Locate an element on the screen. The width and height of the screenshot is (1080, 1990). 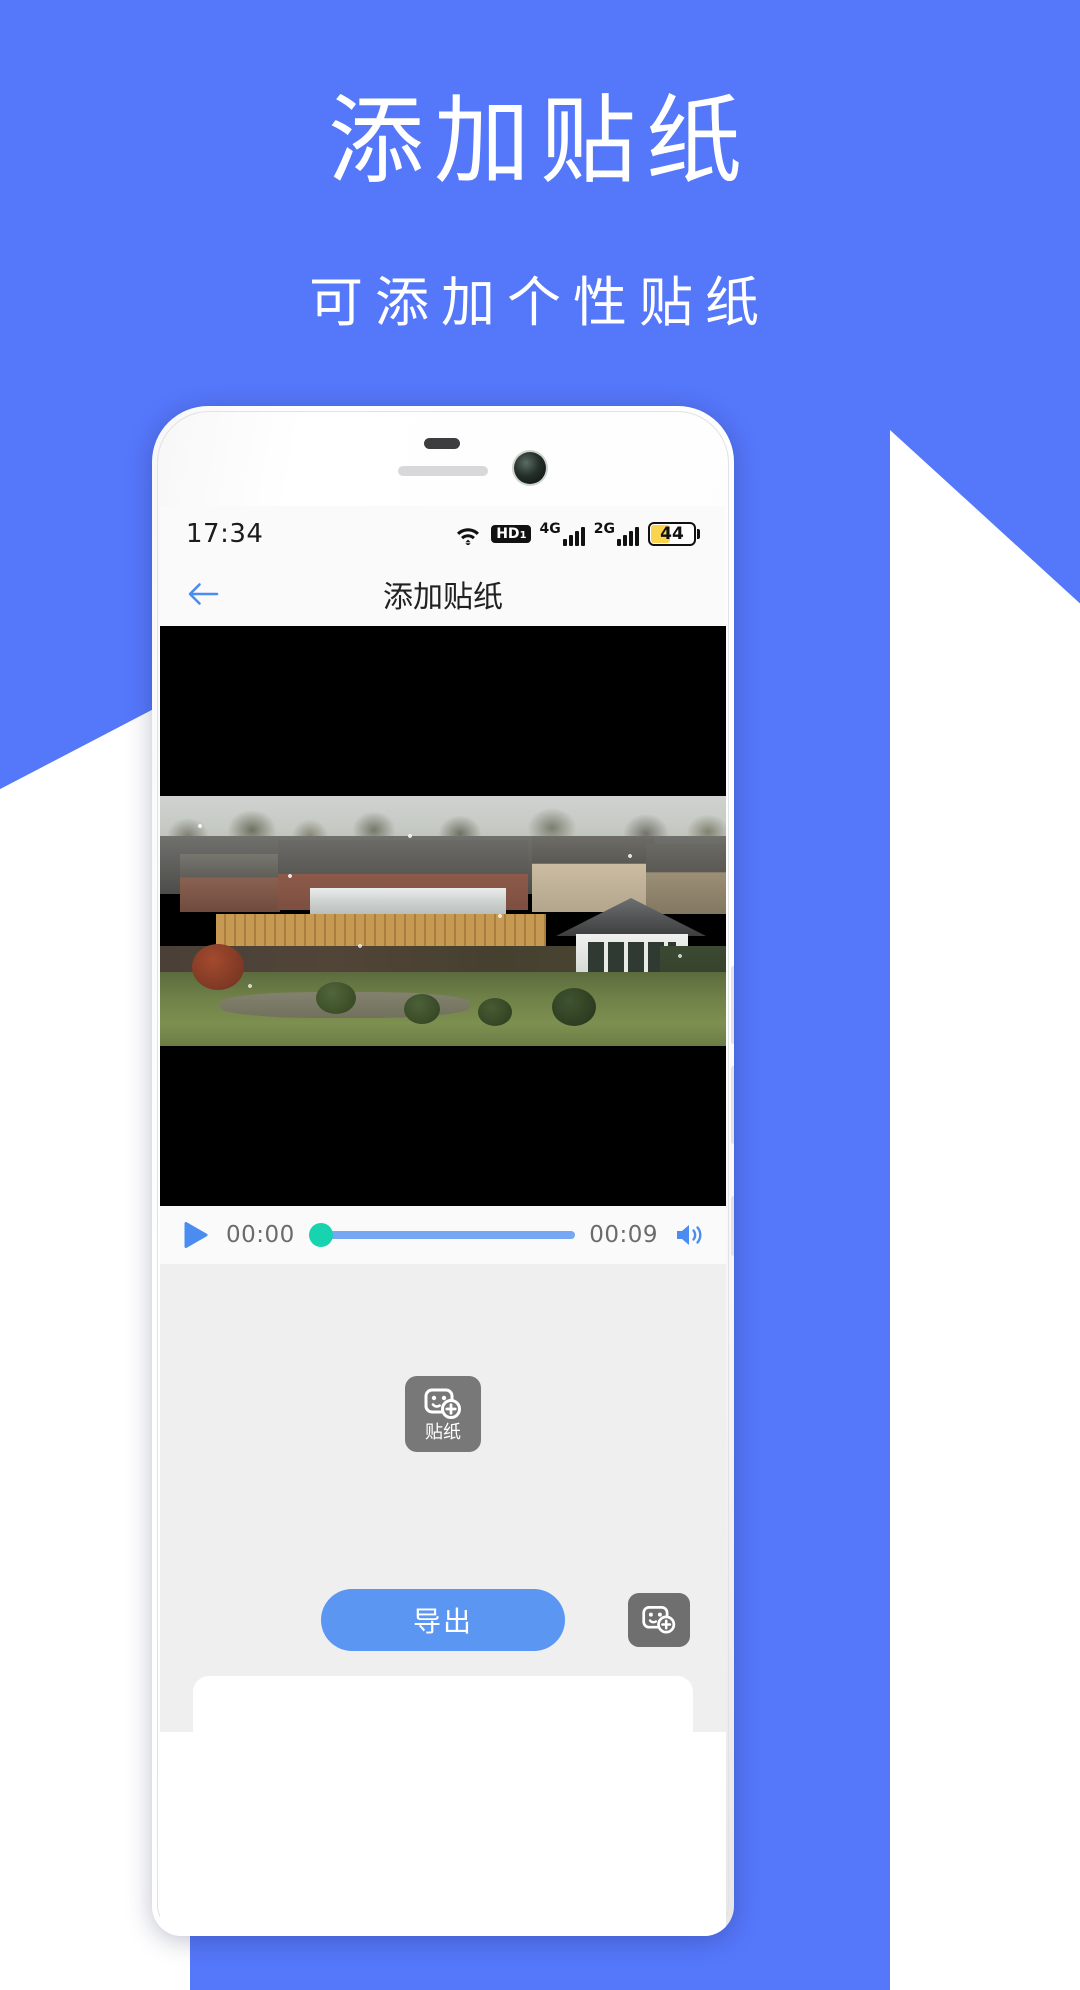
status-icons: HD 1 4G 2G 44 is located at coordinates (577, 534).